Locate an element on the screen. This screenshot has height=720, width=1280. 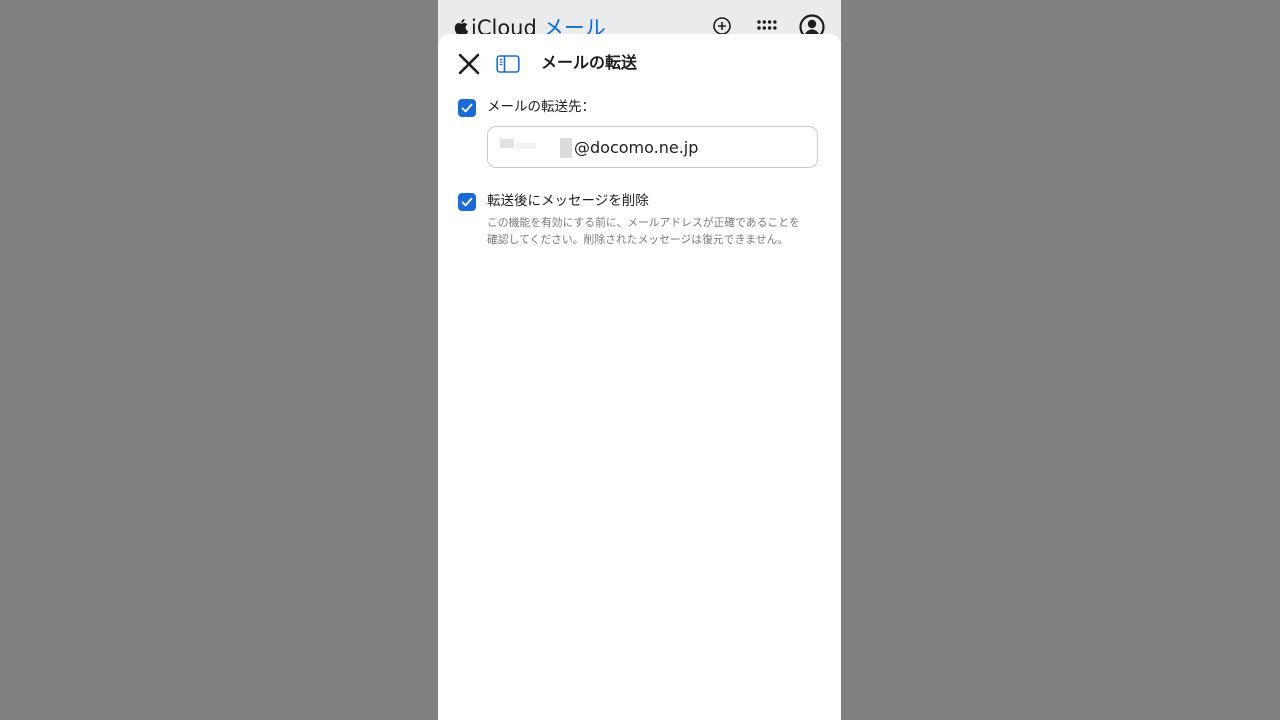
delete-after-forward-label: 転送後にメッセージを削除 is located at coordinates (568, 201).